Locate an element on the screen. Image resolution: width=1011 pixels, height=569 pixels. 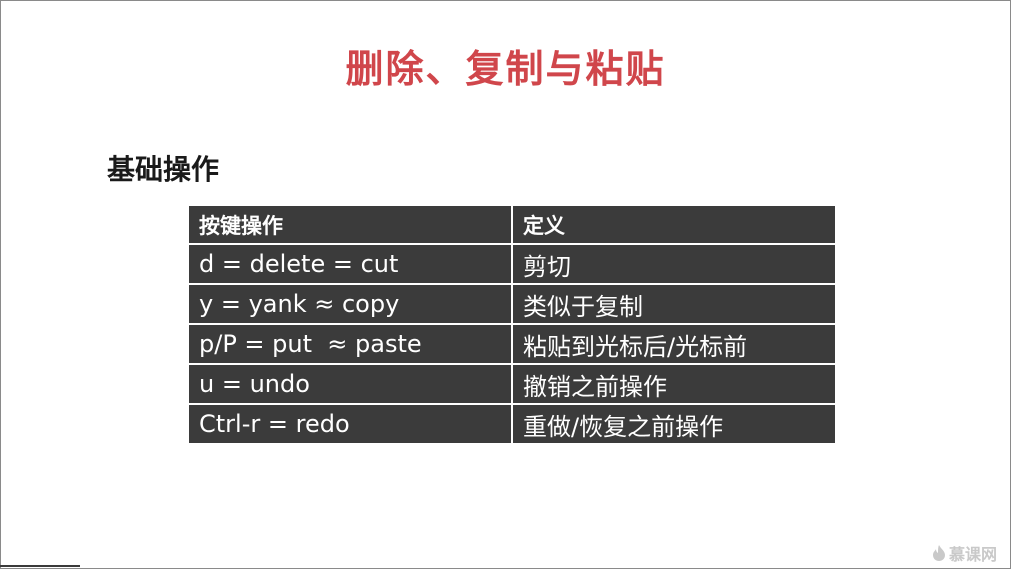
row-key-cell: Ctrl-r = redo is located at coordinates (350, 424).